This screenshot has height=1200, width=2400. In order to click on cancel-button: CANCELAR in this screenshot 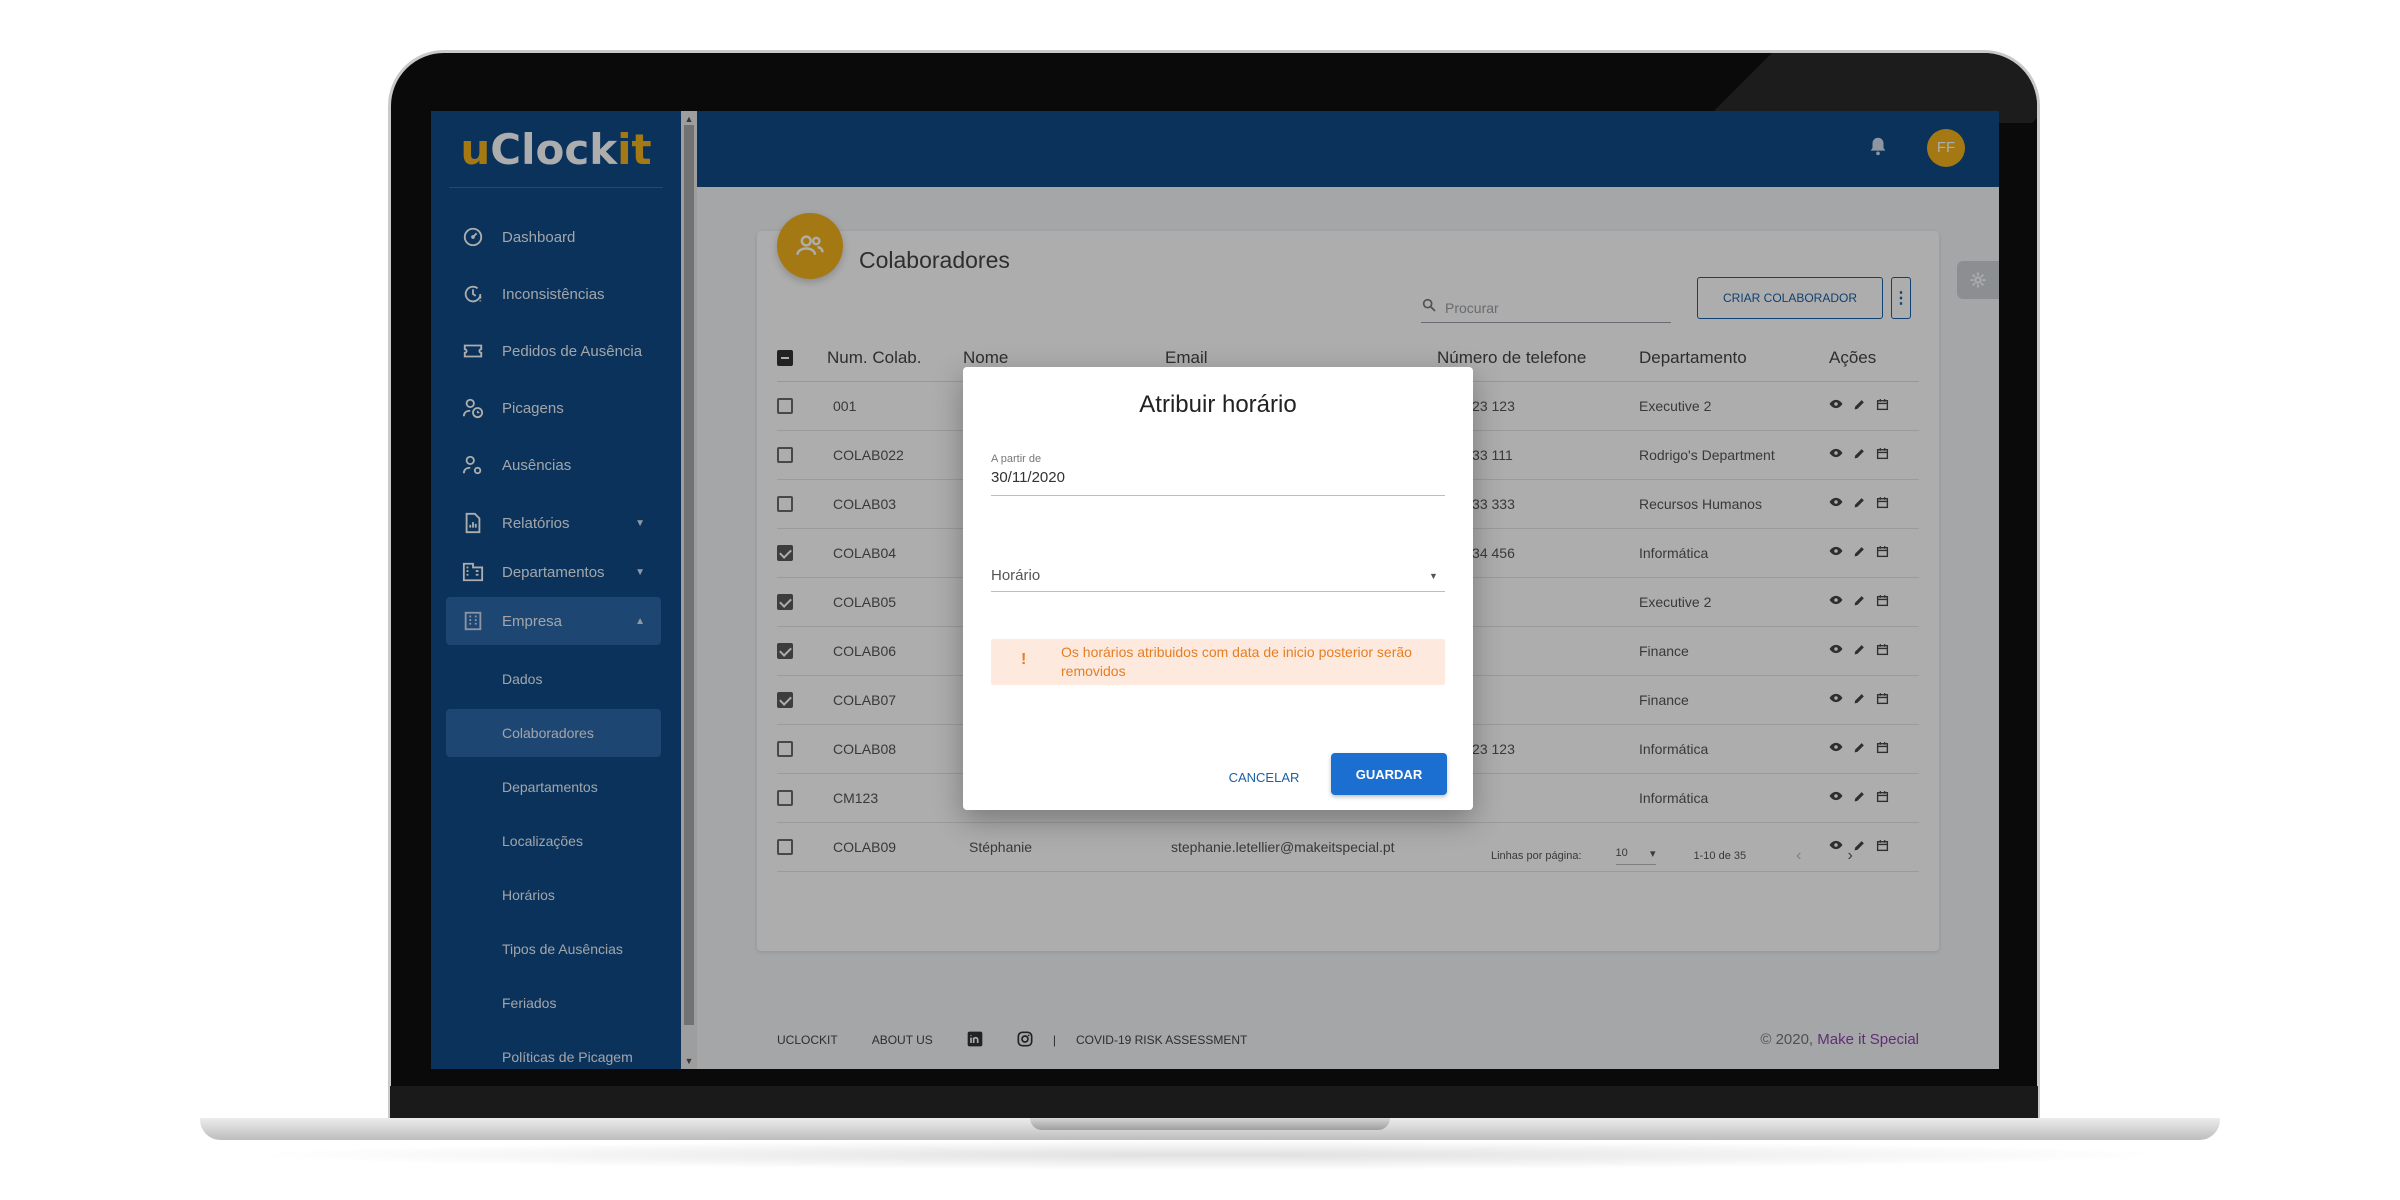, I will do `click(1264, 777)`.